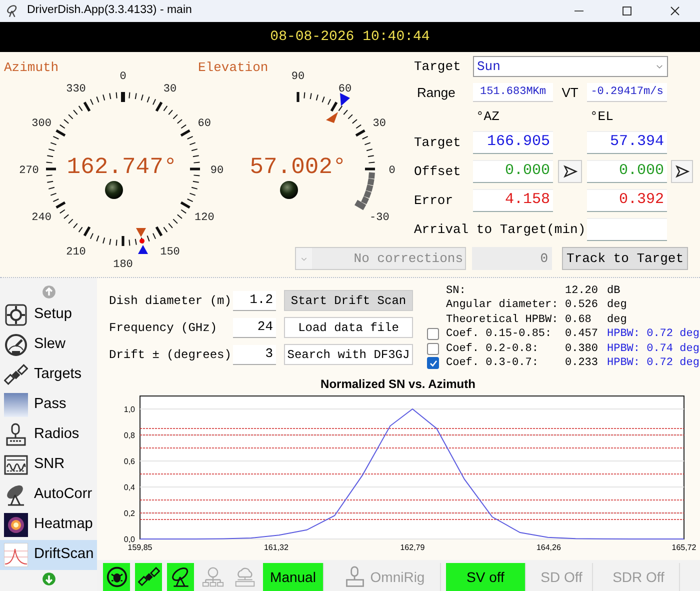 Image resolution: width=700 pixels, height=591 pixels. I want to click on stat-label: Angular diameter:, so click(503, 305).